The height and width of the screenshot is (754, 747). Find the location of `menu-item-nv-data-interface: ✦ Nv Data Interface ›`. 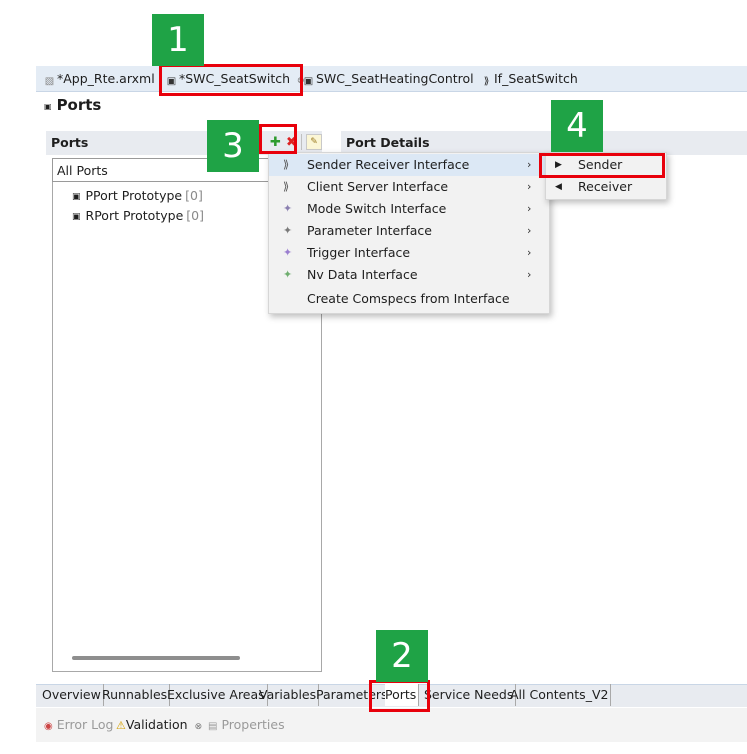

menu-item-nv-data-interface: ✦ Nv Data Interface › is located at coordinates (408, 275).